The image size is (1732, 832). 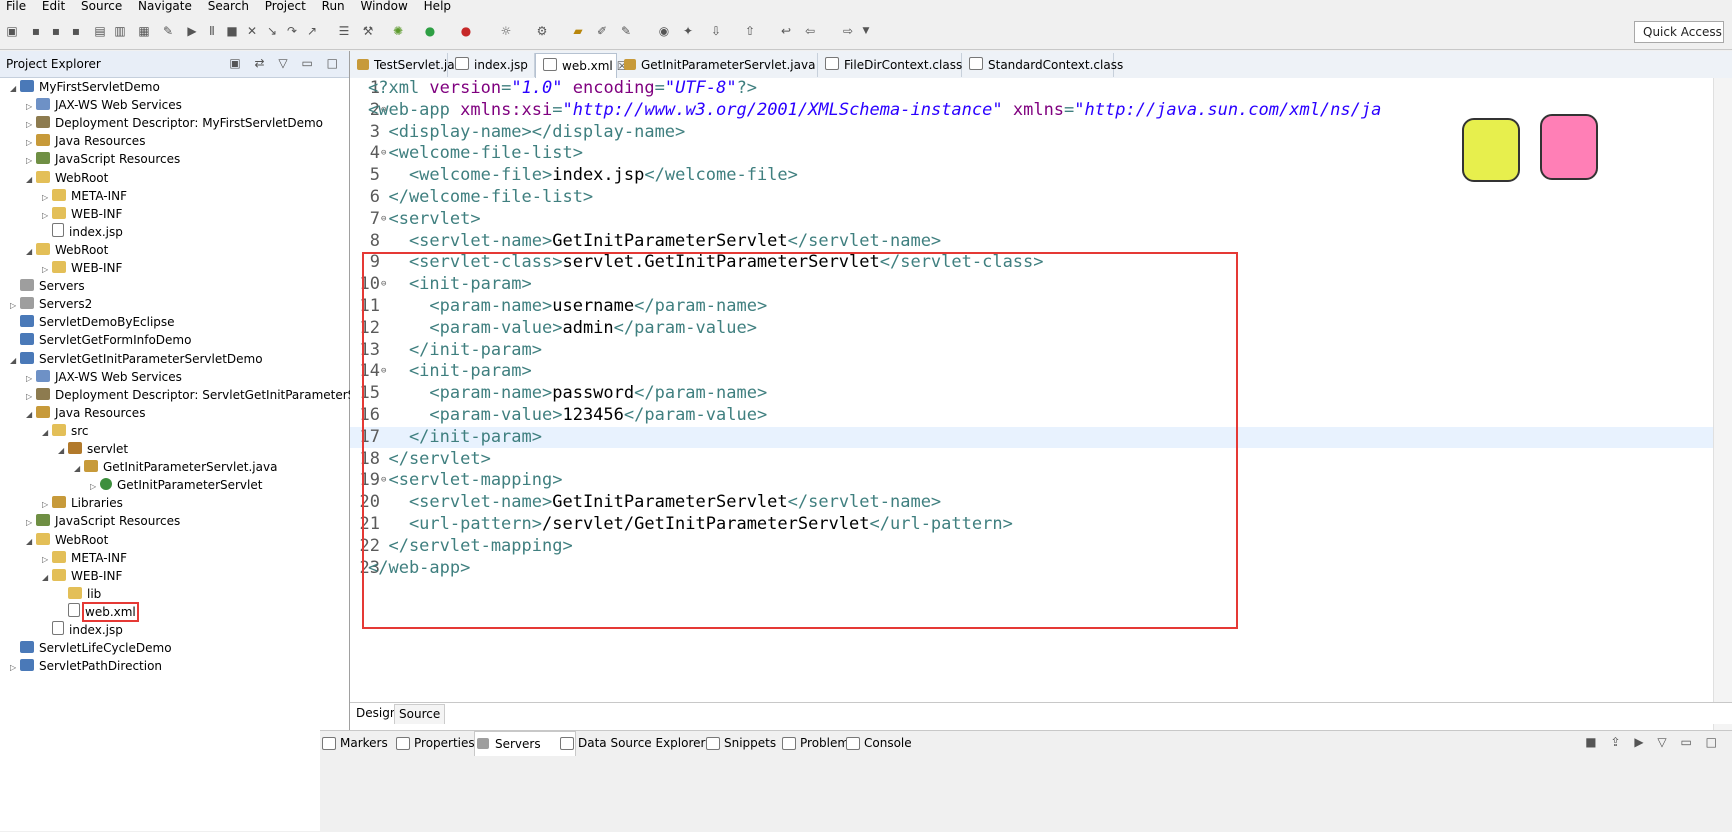 I want to click on code-line: 15 <param-name>password</param-name>, so click(x=1041, y=393).